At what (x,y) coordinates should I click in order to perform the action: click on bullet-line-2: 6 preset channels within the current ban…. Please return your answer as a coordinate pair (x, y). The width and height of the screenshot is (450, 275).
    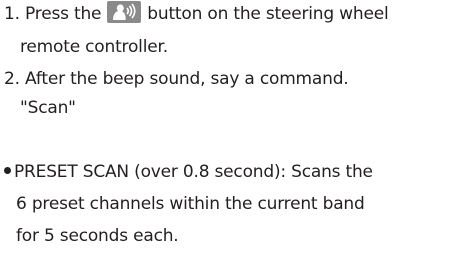
    Looking at the image, I should click on (190, 204).